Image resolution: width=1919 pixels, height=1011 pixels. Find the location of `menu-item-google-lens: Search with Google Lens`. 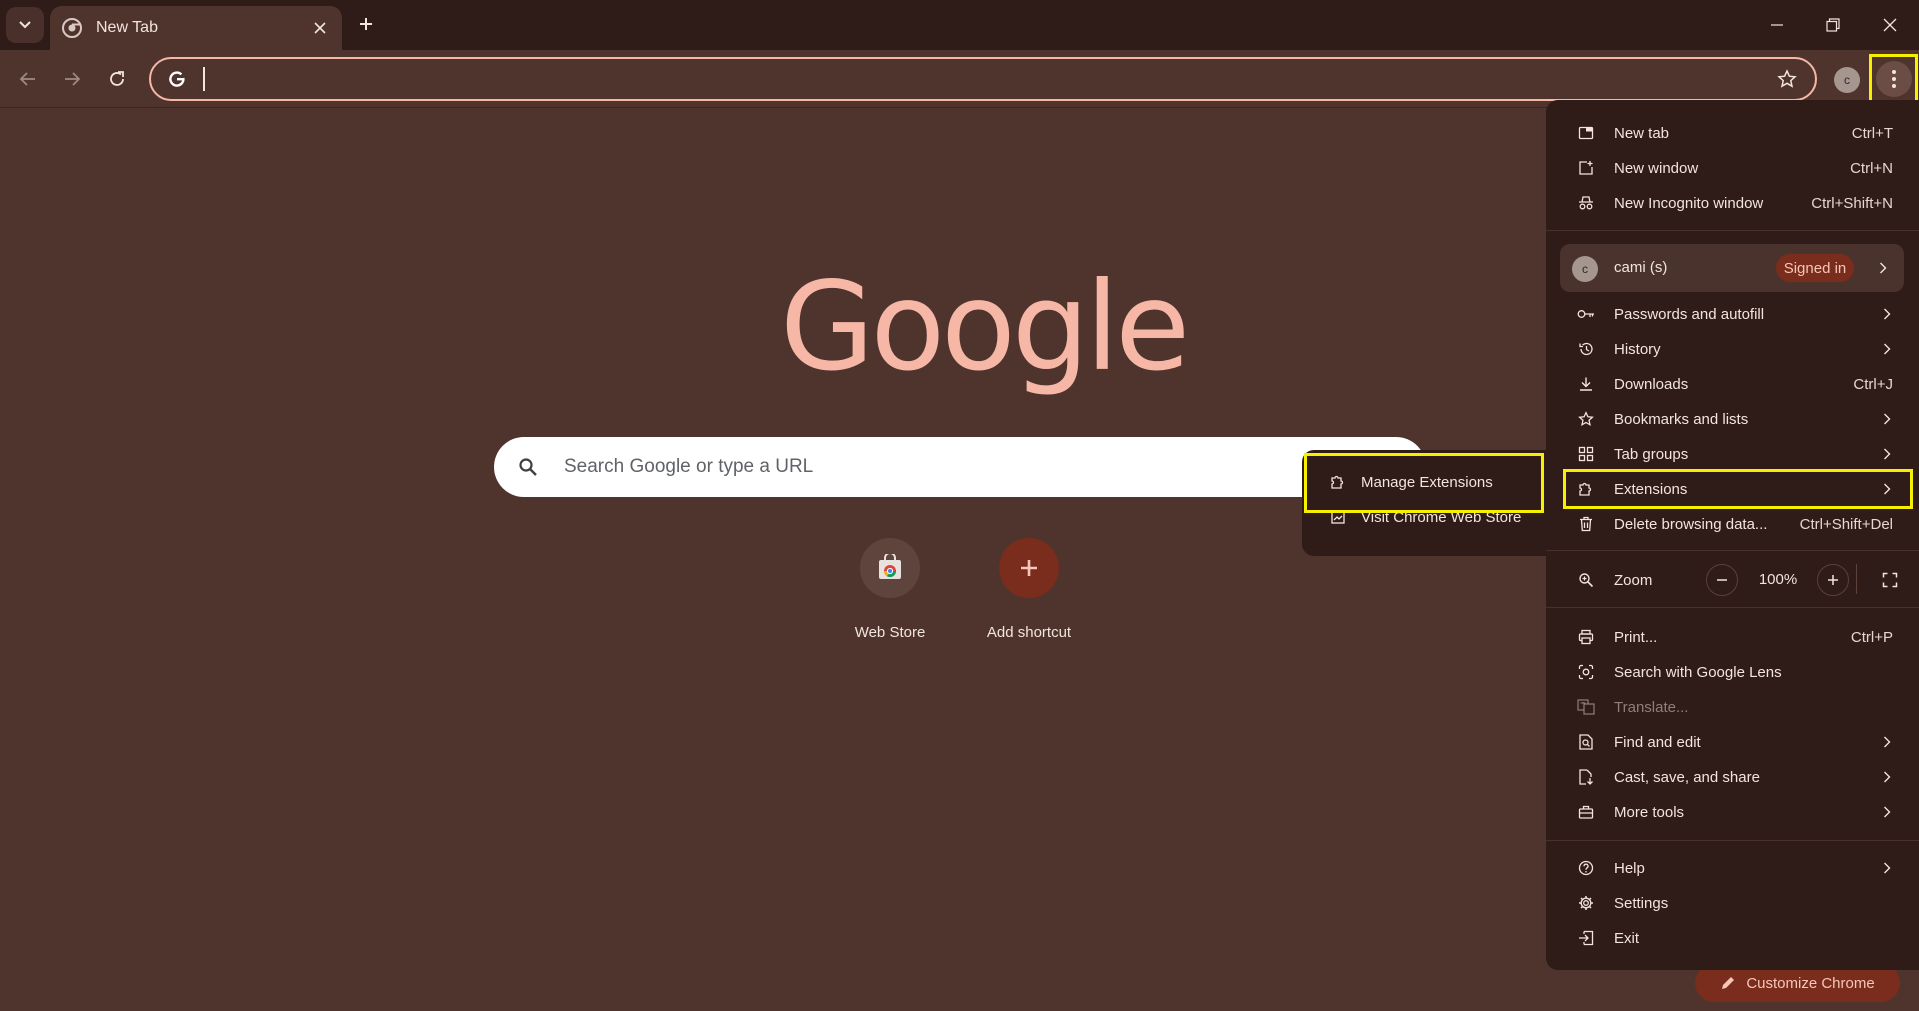

menu-item-google-lens: Search with Google Lens is located at coordinates (1732, 672).